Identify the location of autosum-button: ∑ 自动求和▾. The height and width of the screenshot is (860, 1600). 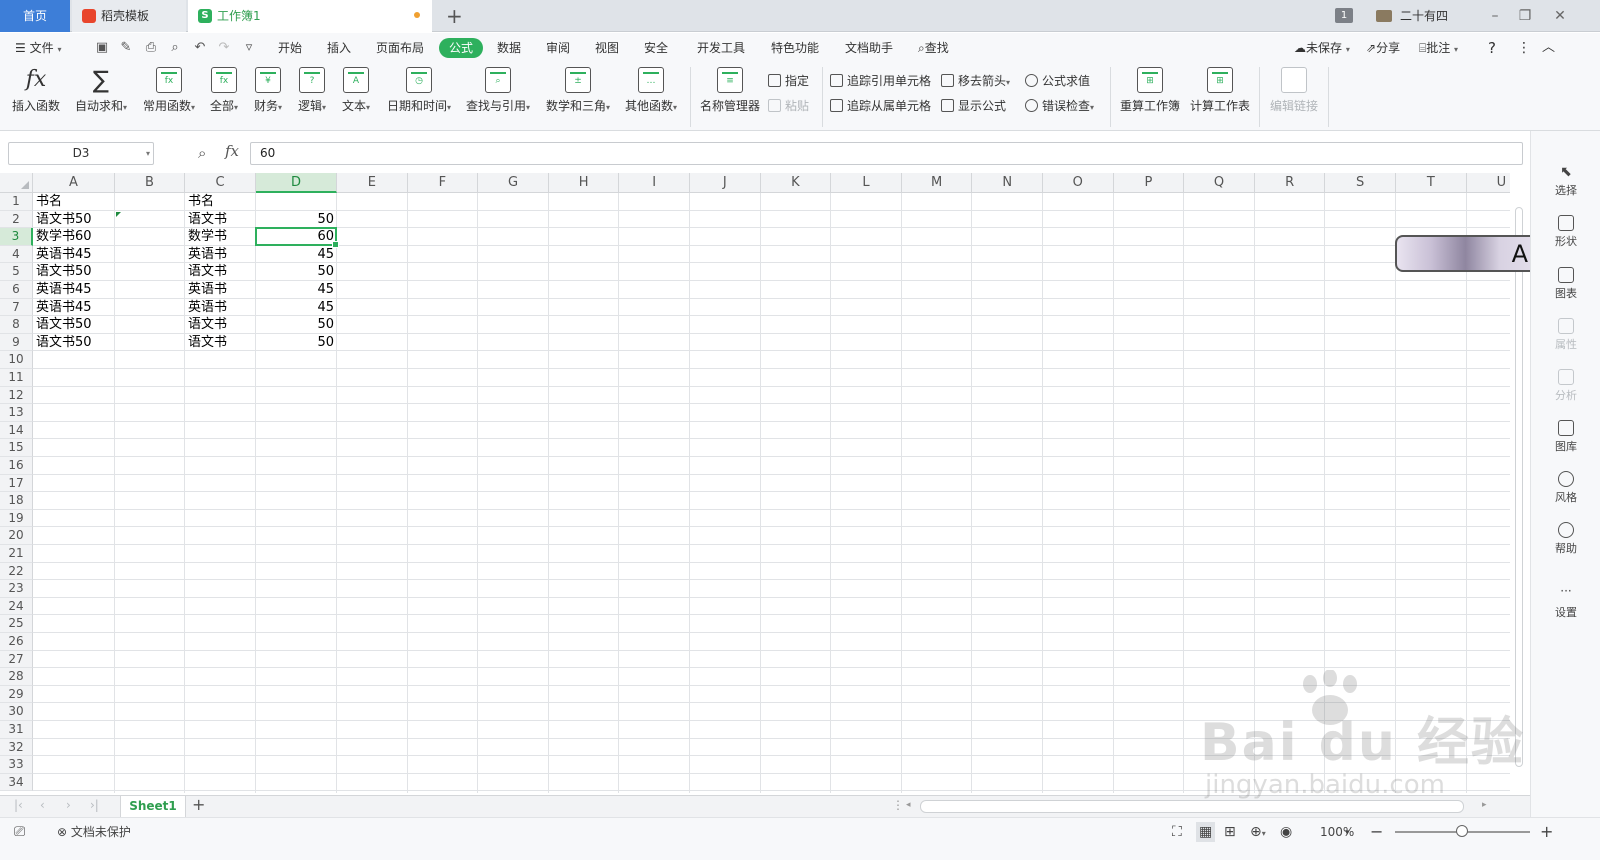
(101, 90).